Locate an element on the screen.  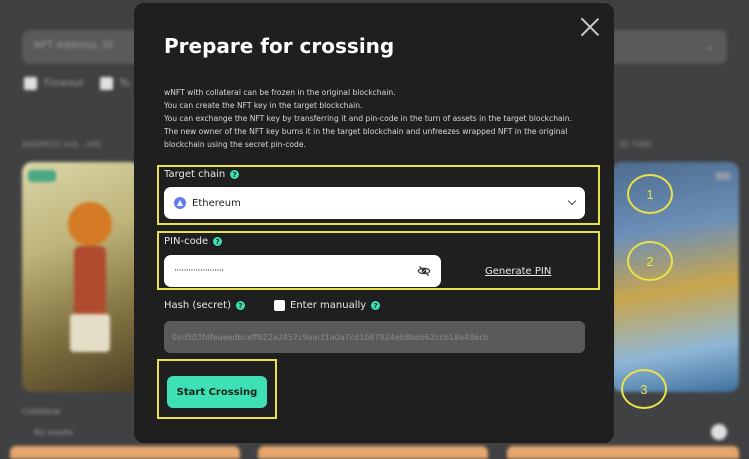
filter-to: To is located at coordinates (115, 83).